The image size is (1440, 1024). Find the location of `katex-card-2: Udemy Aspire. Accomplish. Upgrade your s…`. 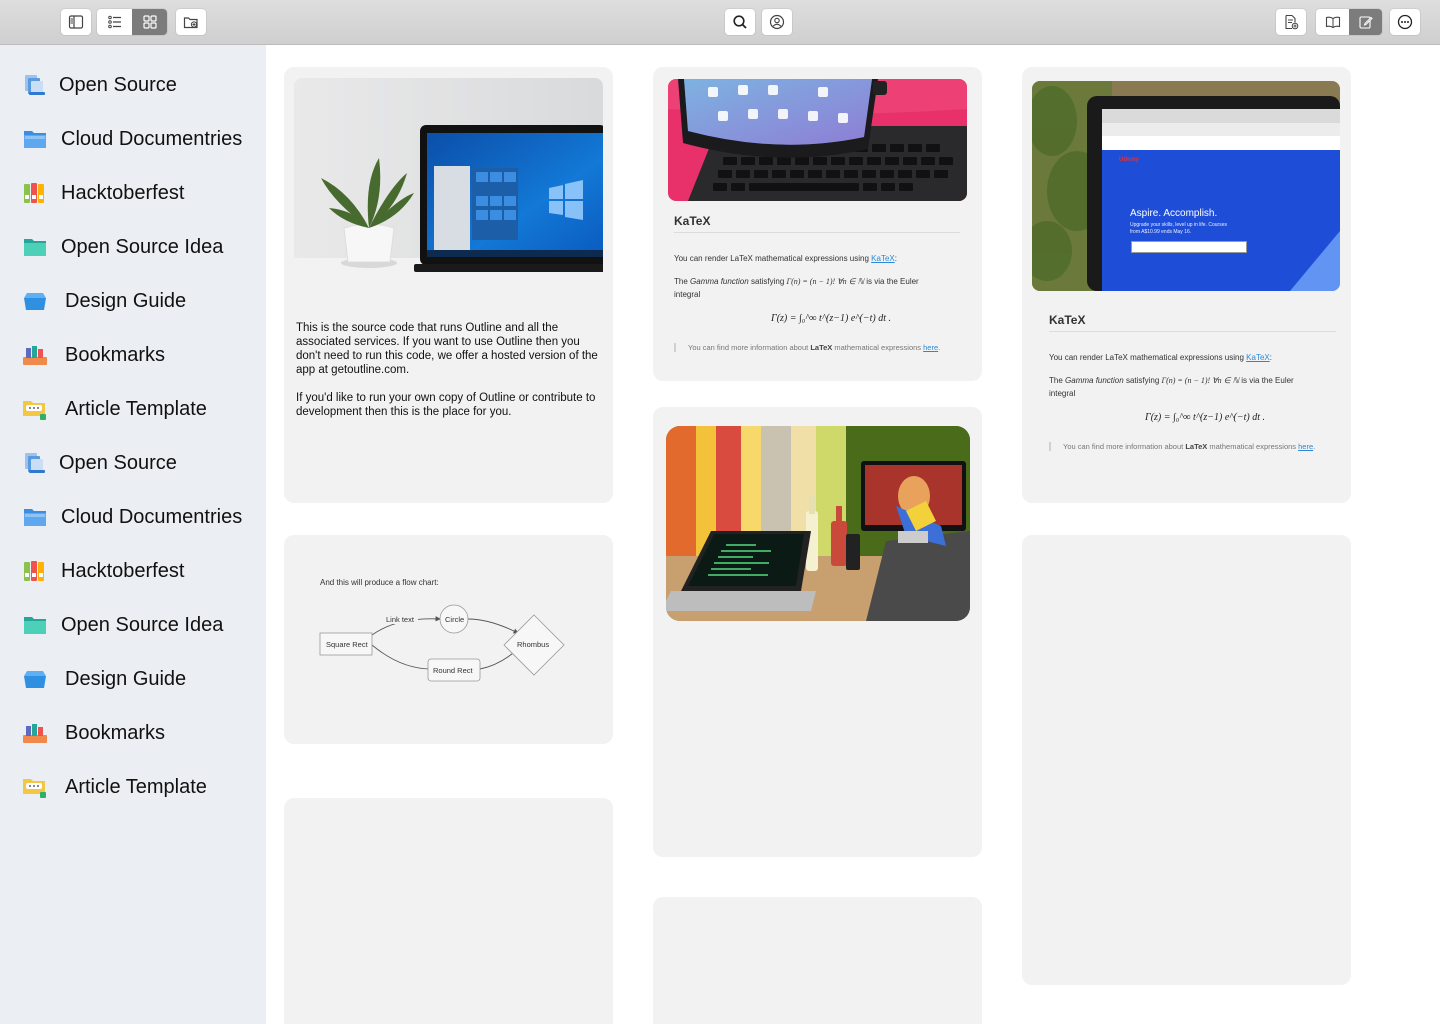

katex-card-2: Udemy Aspire. Accomplish. Upgrade your s… is located at coordinates (1186, 285).